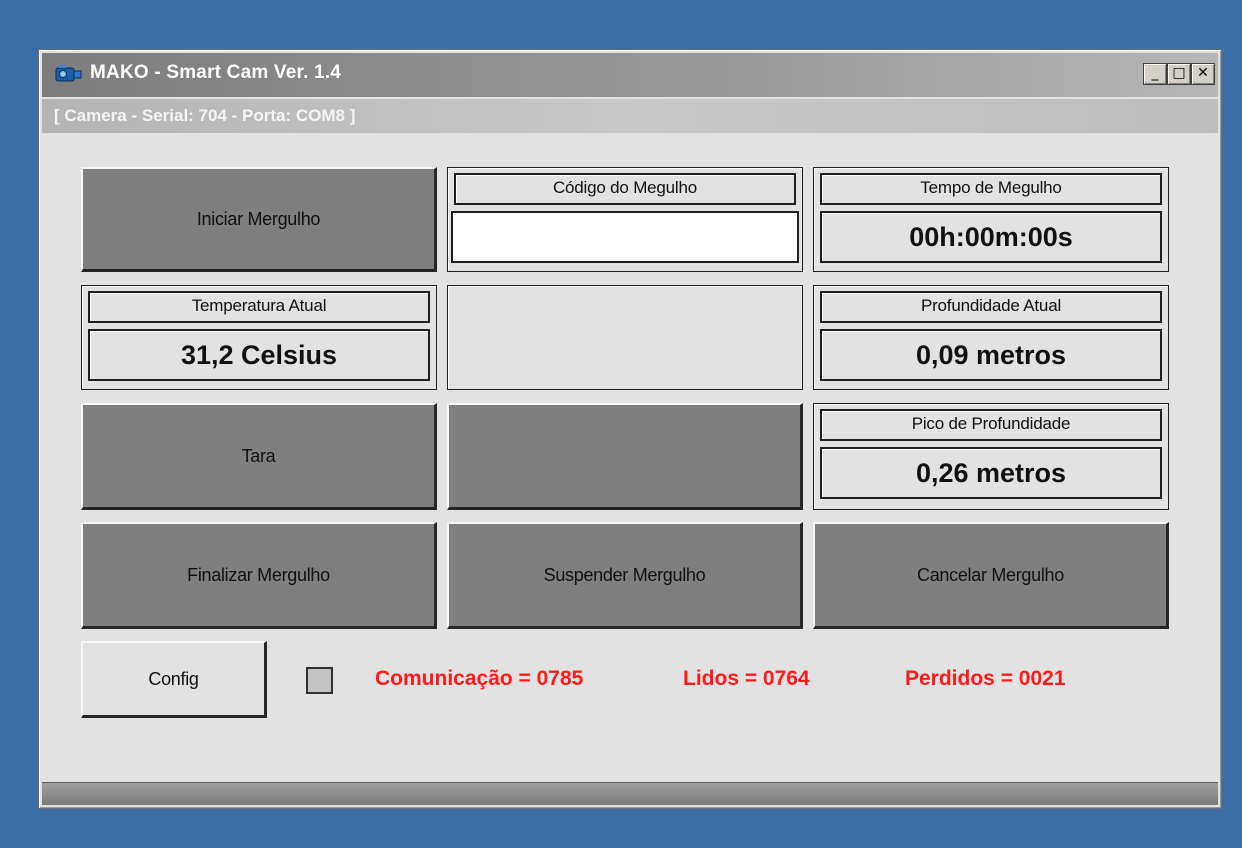  I want to click on title-bar: MAKO - Smart Cam Ver. 1.4 _ □ ✕, so click(630, 75).